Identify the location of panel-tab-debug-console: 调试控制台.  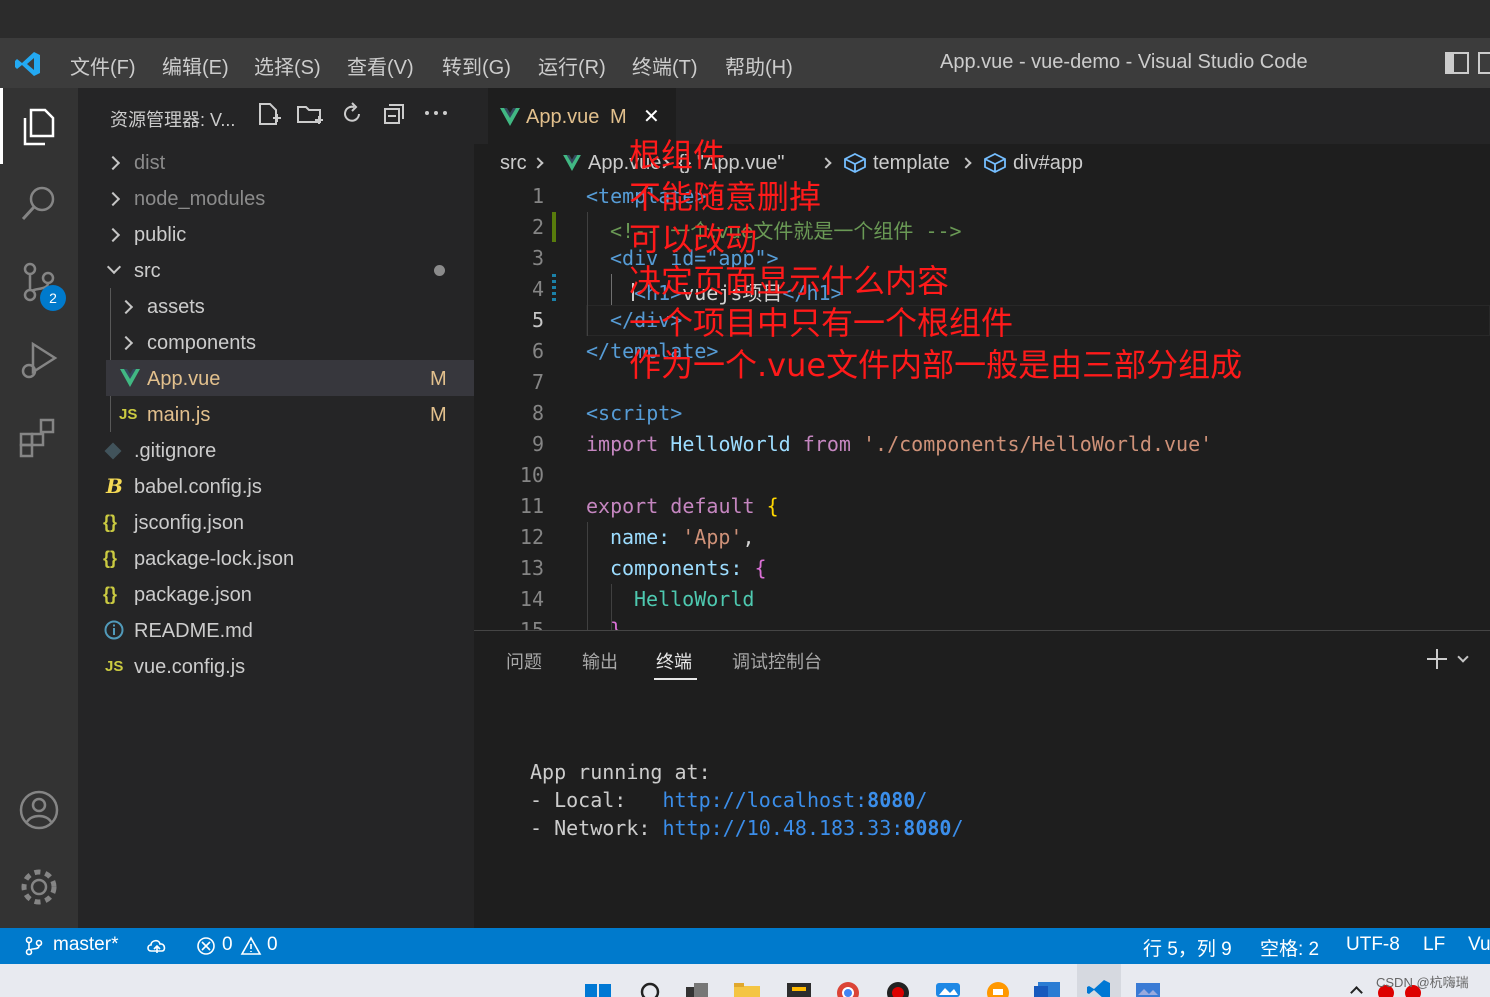
(777, 661).